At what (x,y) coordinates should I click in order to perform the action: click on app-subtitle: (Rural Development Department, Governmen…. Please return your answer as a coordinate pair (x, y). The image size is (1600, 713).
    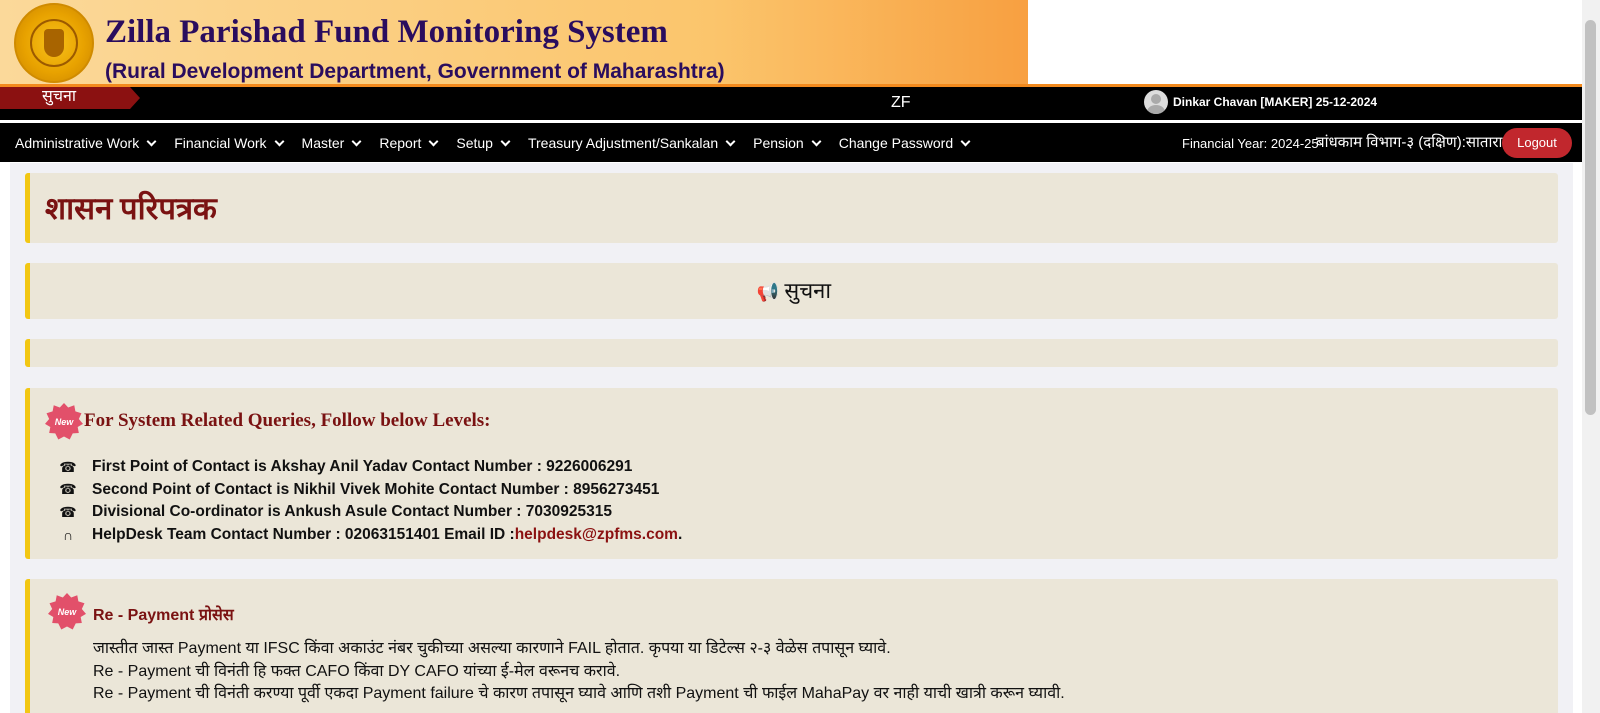
    Looking at the image, I should click on (415, 71).